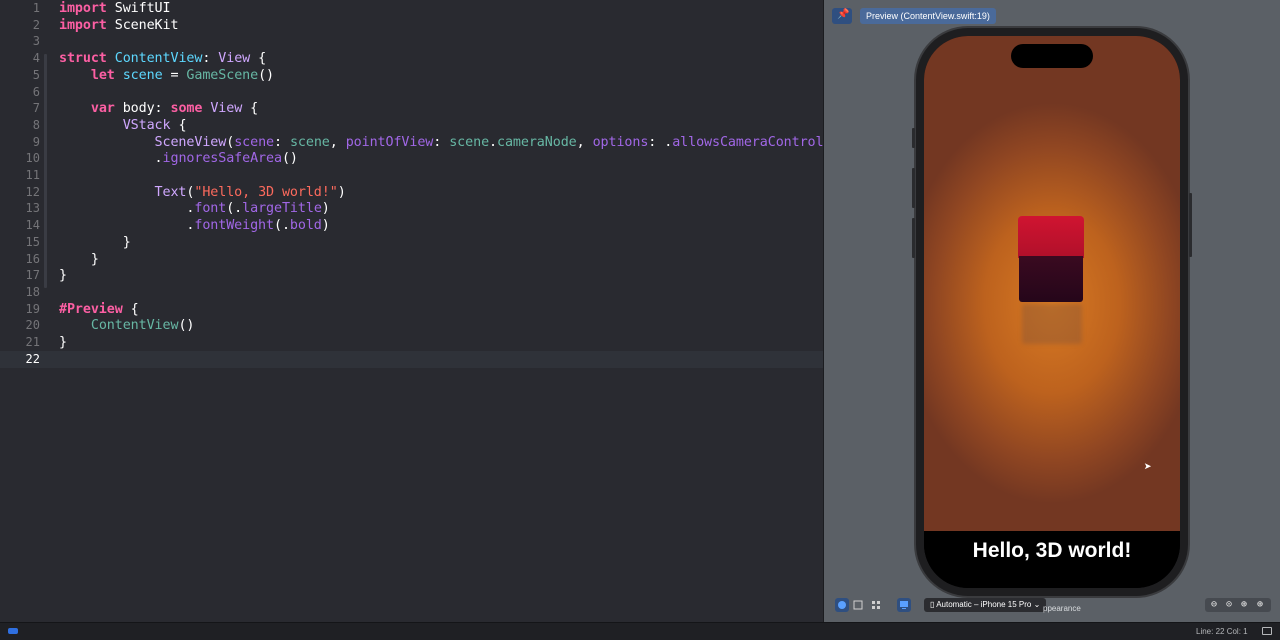 This screenshot has width=1280, height=640. Describe the element at coordinates (20, 192) in the screenshot. I see `line-number: 12` at that location.